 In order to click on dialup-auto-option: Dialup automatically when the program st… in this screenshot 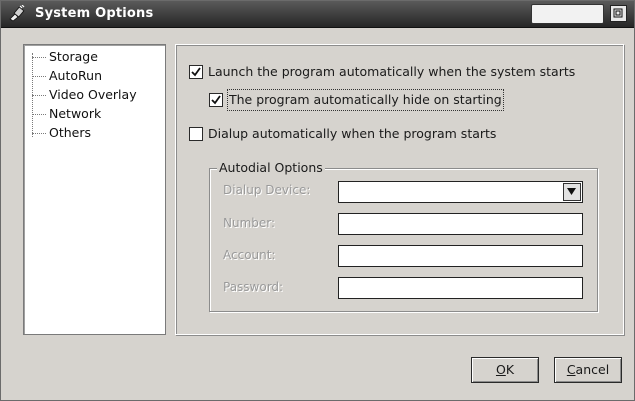, I will do `click(399, 134)`.